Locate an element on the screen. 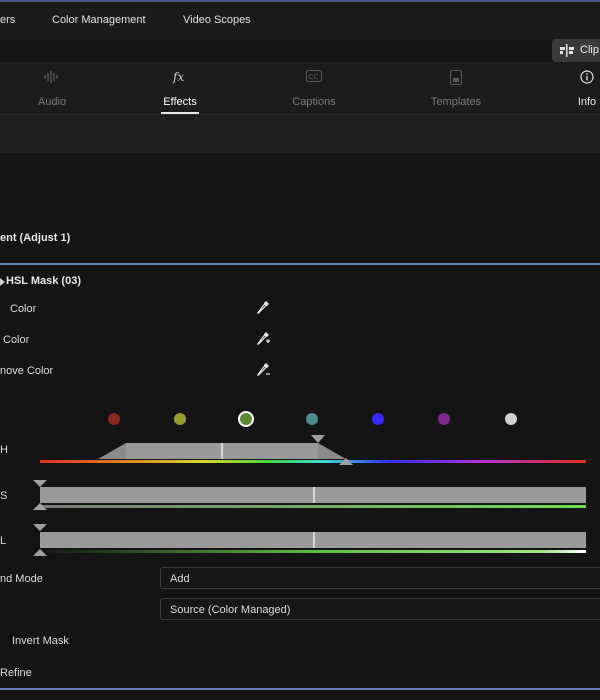 The width and height of the screenshot is (600, 700). saturation-range-core is located at coordinates (313, 495).